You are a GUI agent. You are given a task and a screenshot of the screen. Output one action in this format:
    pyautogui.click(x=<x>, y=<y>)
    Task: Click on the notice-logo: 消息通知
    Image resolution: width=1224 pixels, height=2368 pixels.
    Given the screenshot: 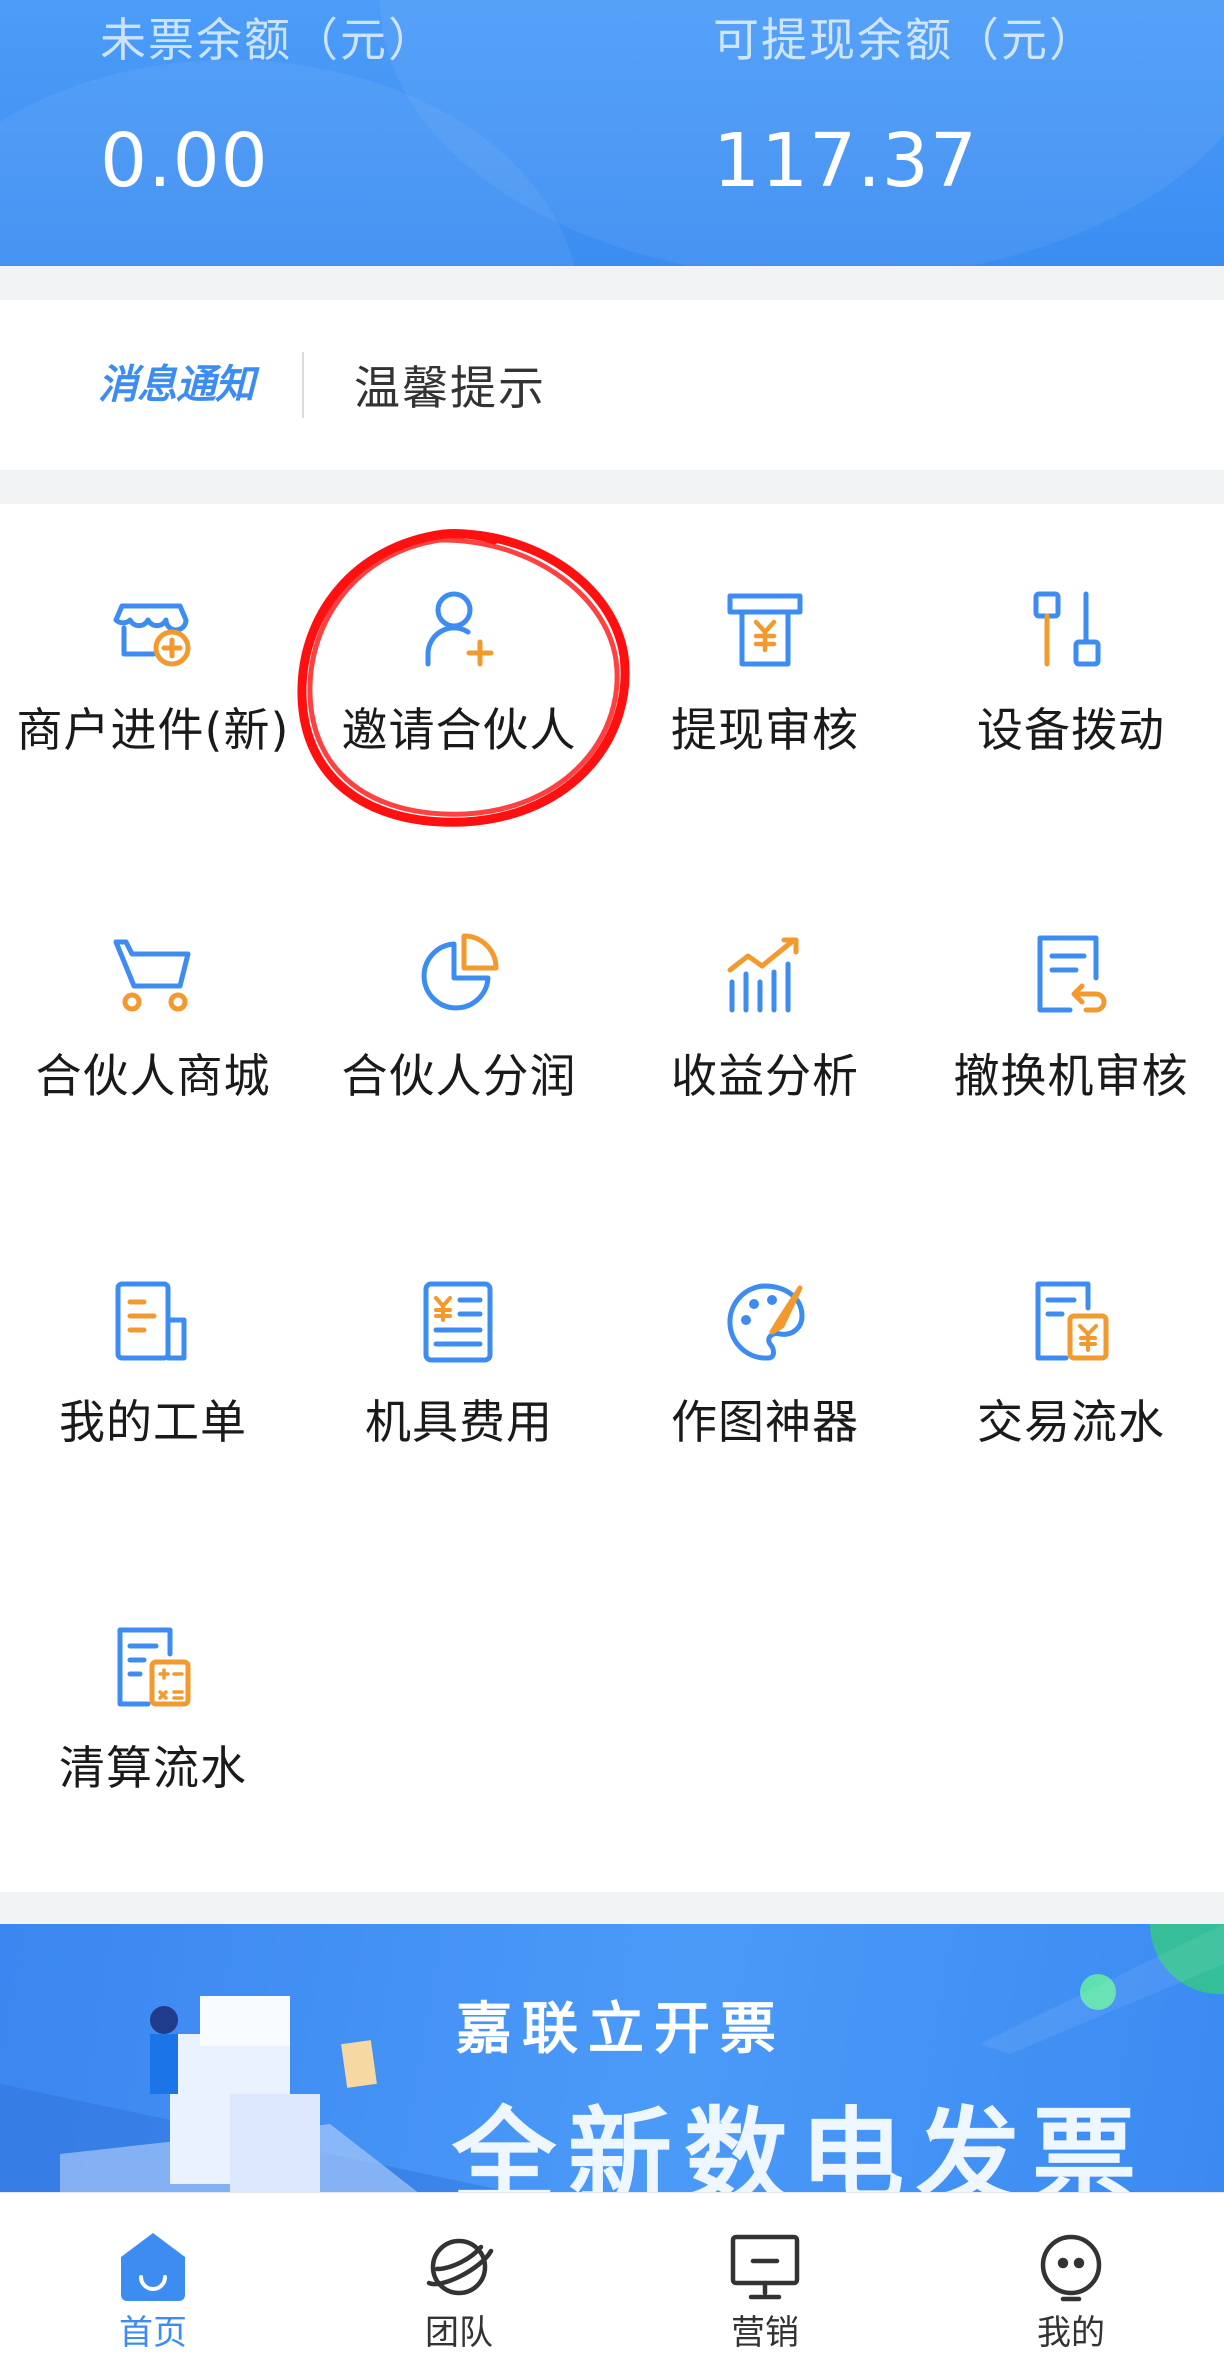 What is the action you would take?
    pyautogui.click(x=176, y=385)
    